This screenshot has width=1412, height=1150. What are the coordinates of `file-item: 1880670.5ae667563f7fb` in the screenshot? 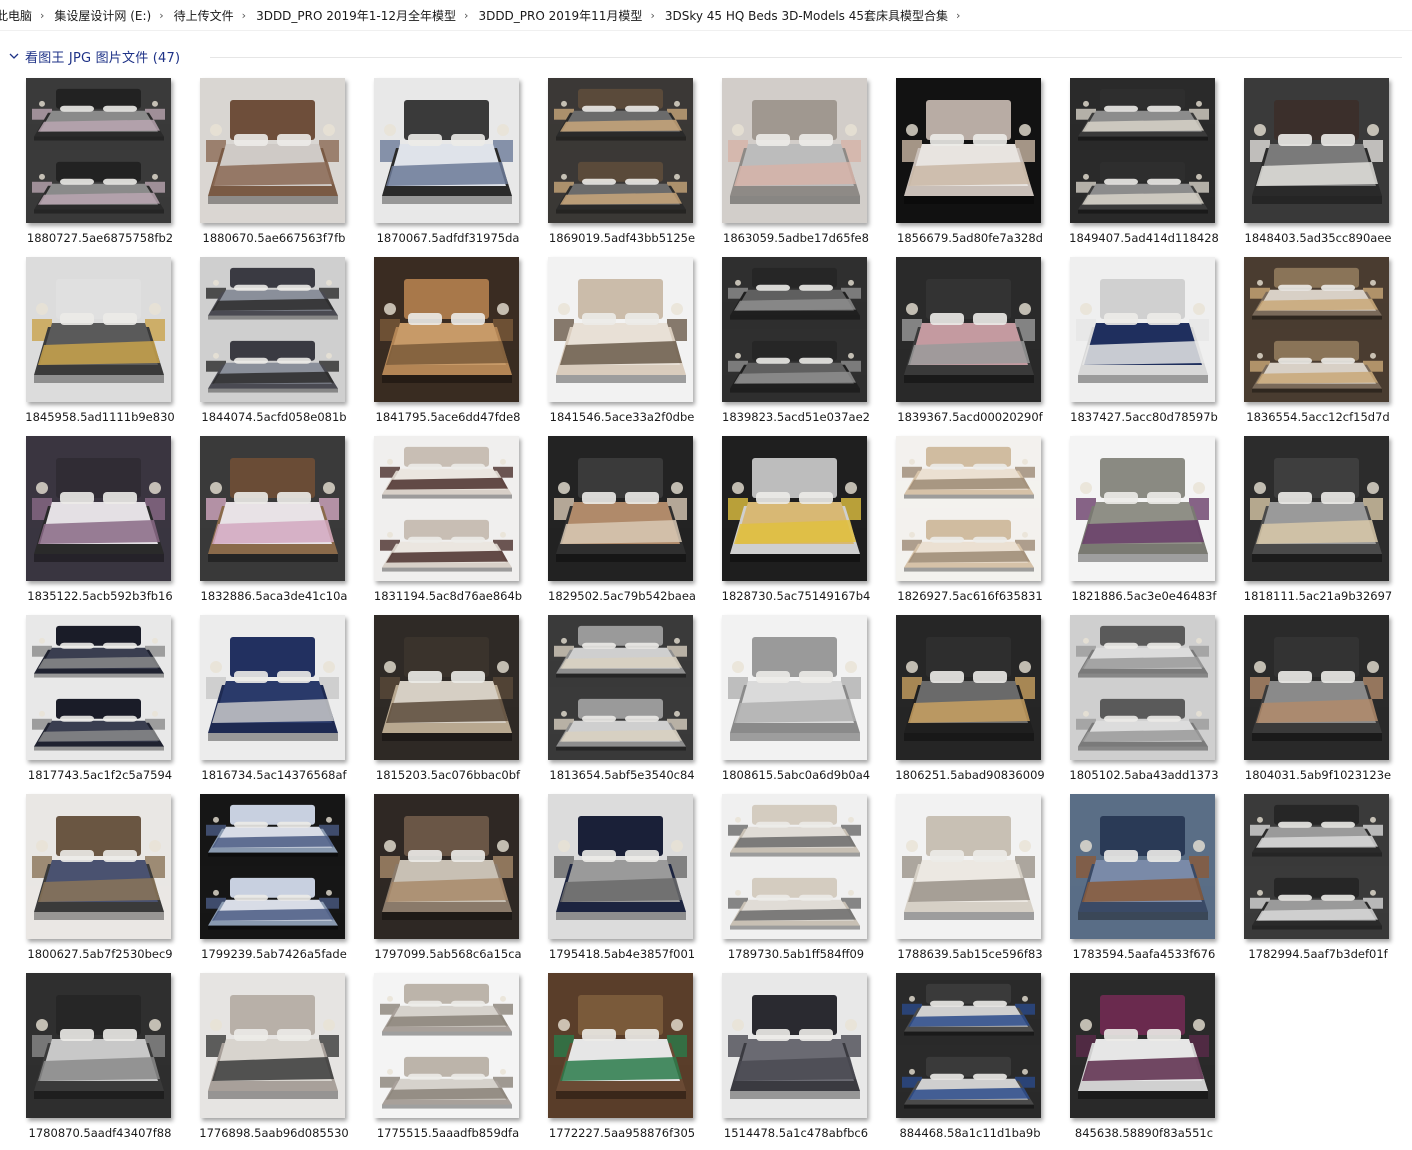 It's located at (261, 165).